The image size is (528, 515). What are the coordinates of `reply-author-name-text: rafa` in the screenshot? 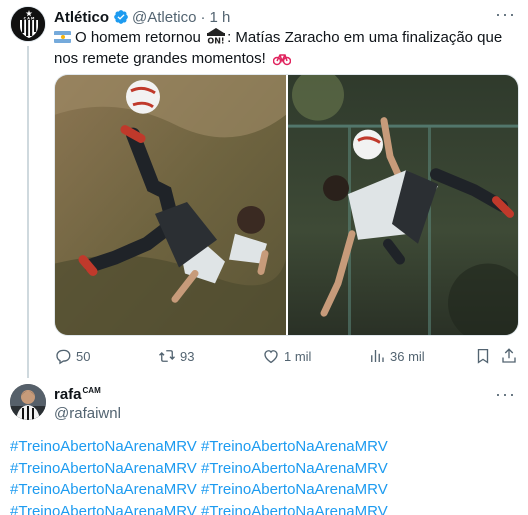 It's located at (68, 394).